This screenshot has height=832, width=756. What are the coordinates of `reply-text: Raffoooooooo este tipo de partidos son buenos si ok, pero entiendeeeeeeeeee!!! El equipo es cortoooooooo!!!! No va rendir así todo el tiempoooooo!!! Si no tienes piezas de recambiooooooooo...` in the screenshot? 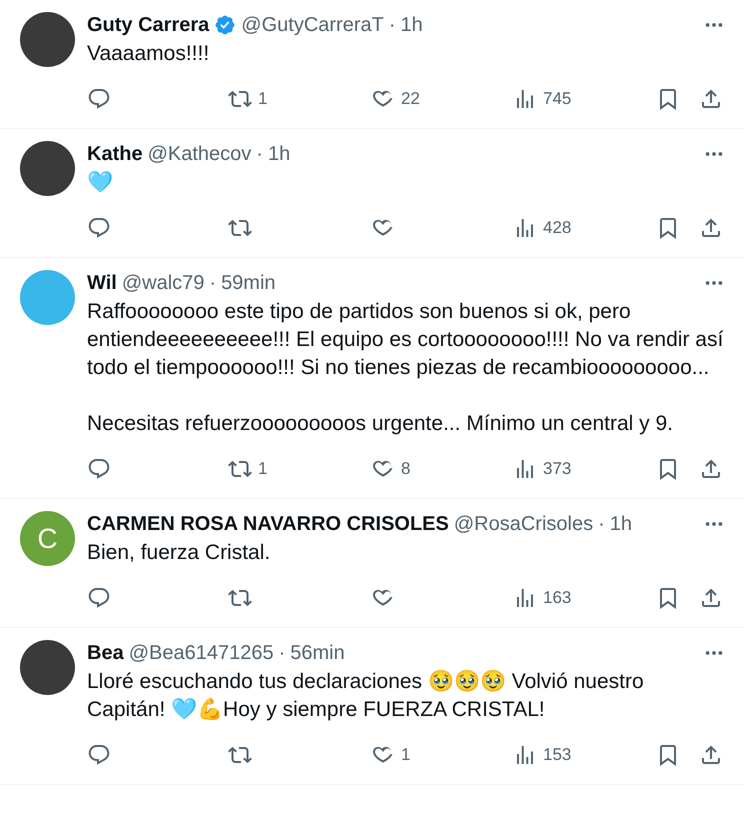 It's located at (405, 340).